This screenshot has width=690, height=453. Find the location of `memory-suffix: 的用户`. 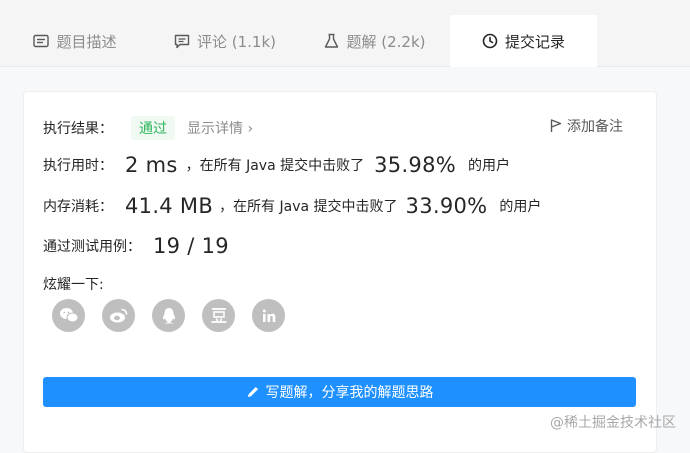

memory-suffix: 的用户 is located at coordinates (520, 207).